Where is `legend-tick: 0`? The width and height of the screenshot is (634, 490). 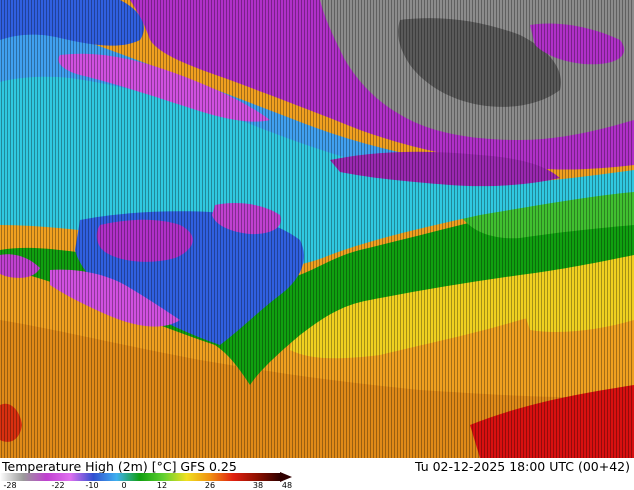
legend-tick: 0 is located at coordinates (124, 485).